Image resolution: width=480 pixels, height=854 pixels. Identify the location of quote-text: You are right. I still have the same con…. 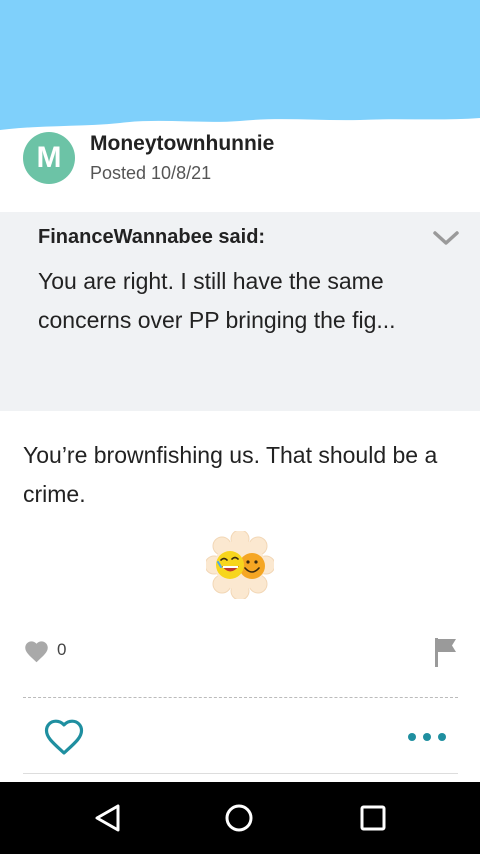
(217, 300).